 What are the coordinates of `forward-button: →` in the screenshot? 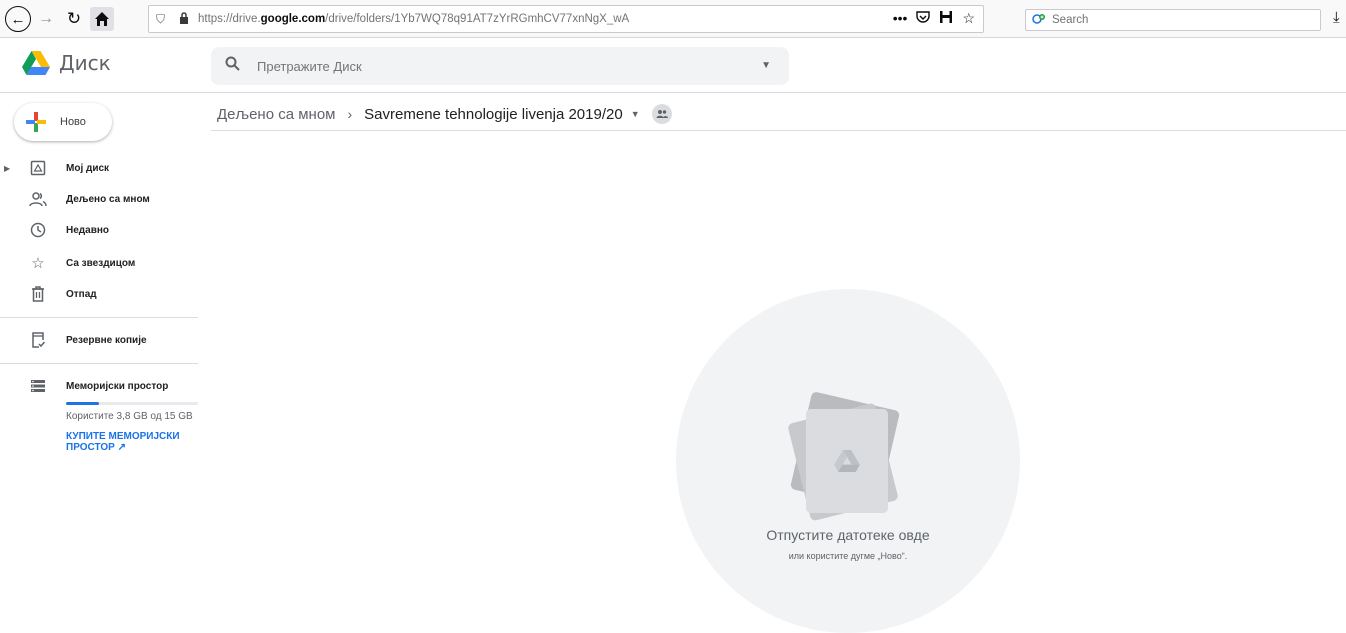 It's located at (46, 19).